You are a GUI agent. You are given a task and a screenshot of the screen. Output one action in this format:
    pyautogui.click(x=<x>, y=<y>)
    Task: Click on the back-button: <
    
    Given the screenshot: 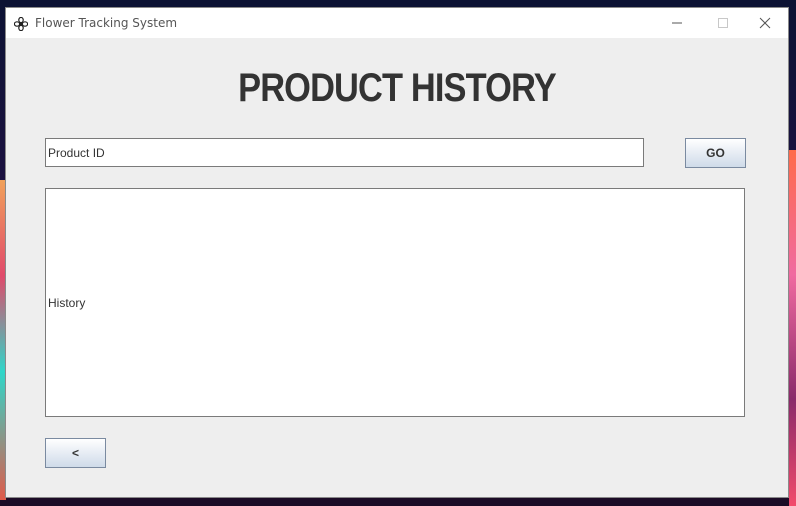 What is the action you would take?
    pyautogui.click(x=75, y=453)
    